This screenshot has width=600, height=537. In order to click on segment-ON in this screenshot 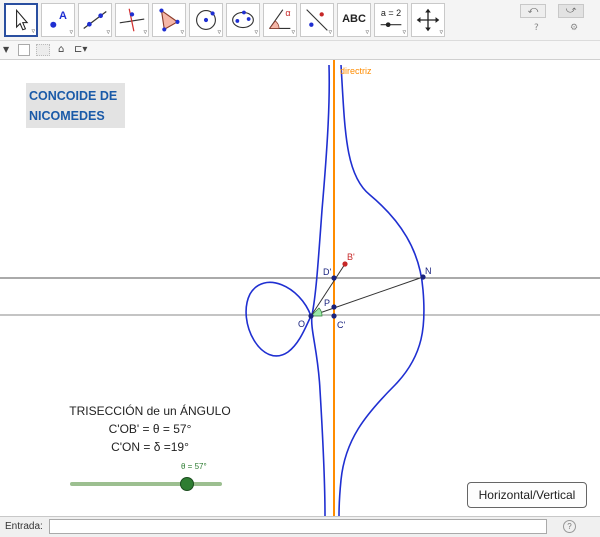, I will do `click(367, 296)`.